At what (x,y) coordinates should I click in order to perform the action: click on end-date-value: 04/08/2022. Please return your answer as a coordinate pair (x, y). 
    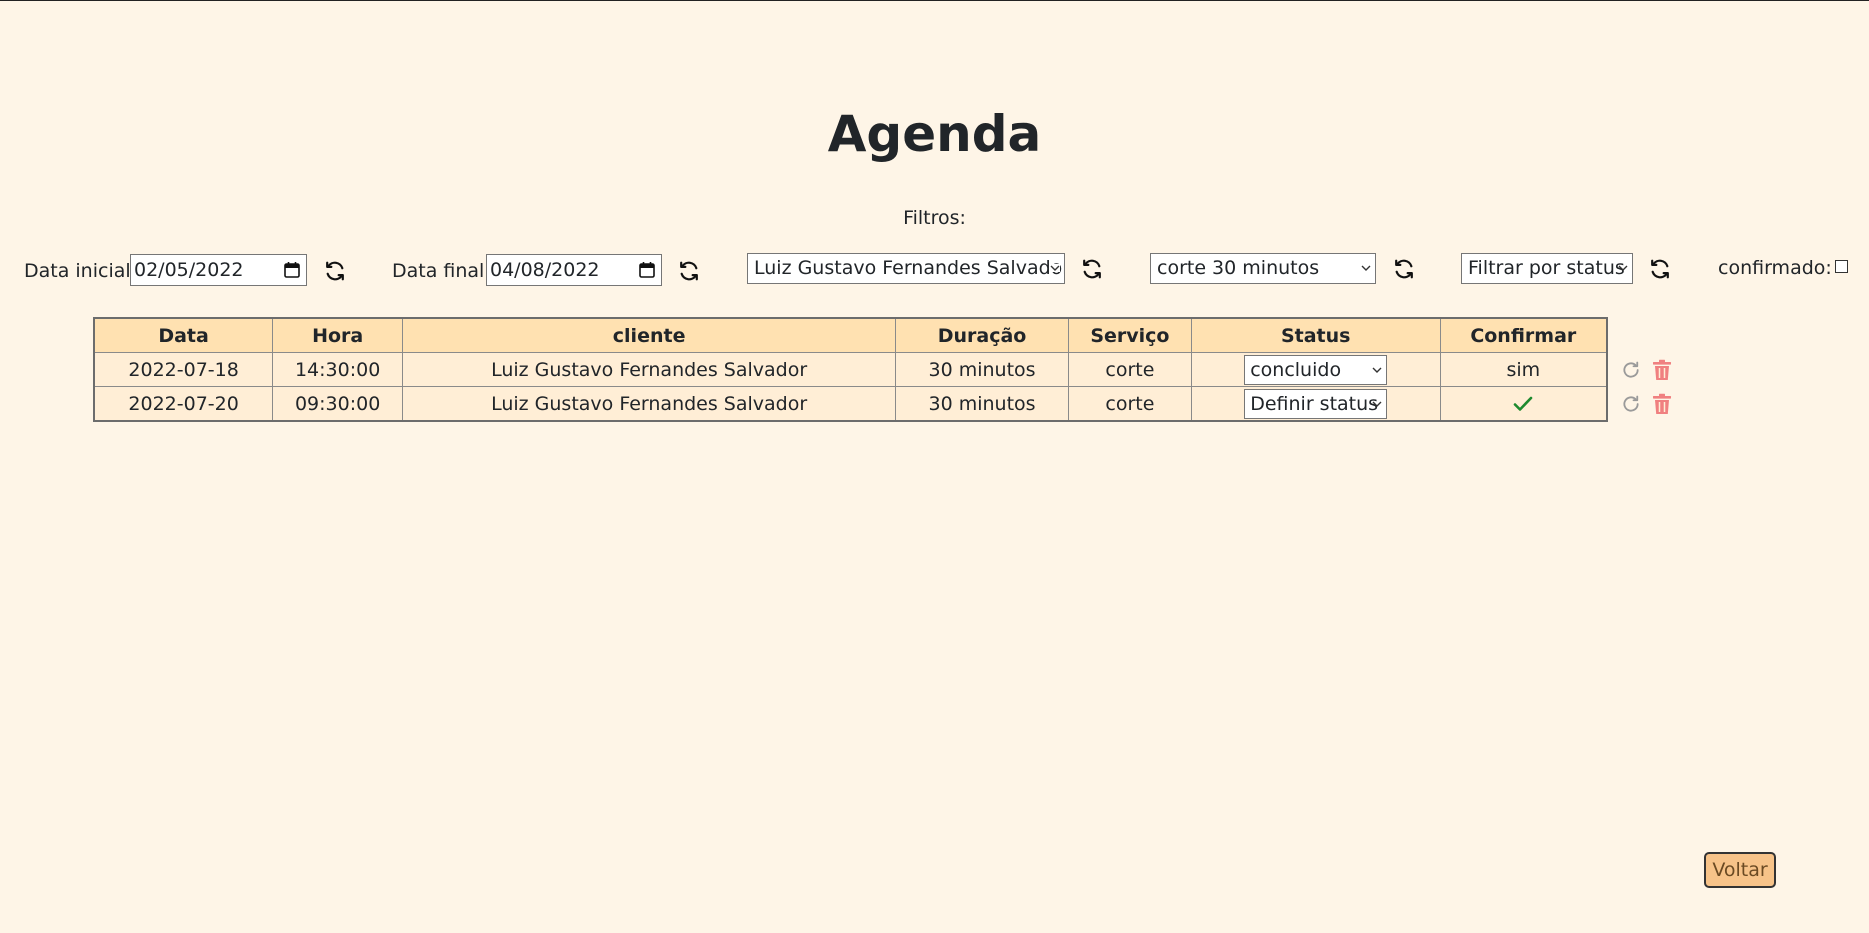
    Looking at the image, I should click on (545, 270).